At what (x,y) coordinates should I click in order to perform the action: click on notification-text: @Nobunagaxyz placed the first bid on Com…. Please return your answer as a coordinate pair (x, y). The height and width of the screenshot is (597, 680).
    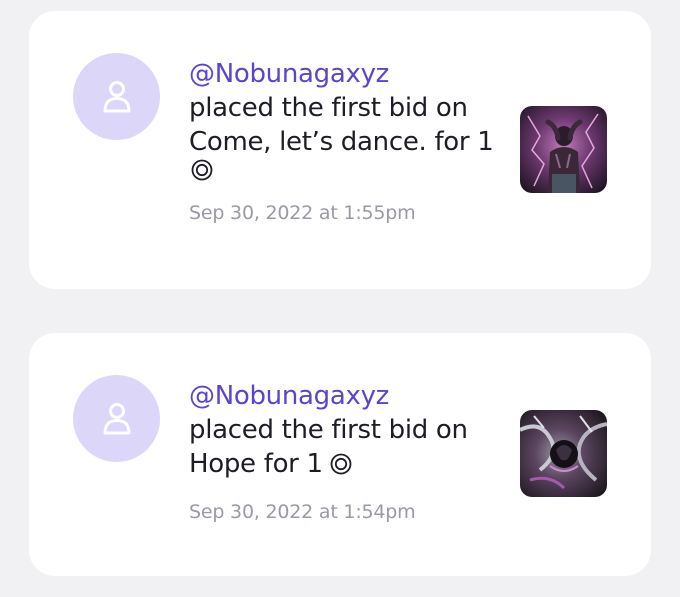
    Looking at the image, I should click on (349, 141).